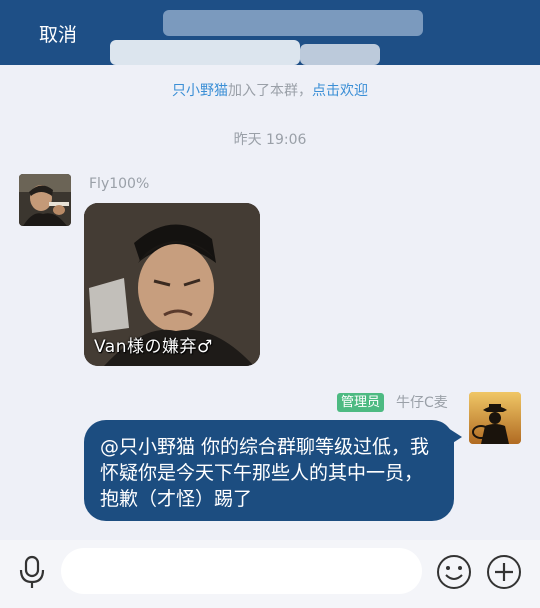 This screenshot has height=608, width=540. I want to click on plus-circle-icon, so click(504, 572).